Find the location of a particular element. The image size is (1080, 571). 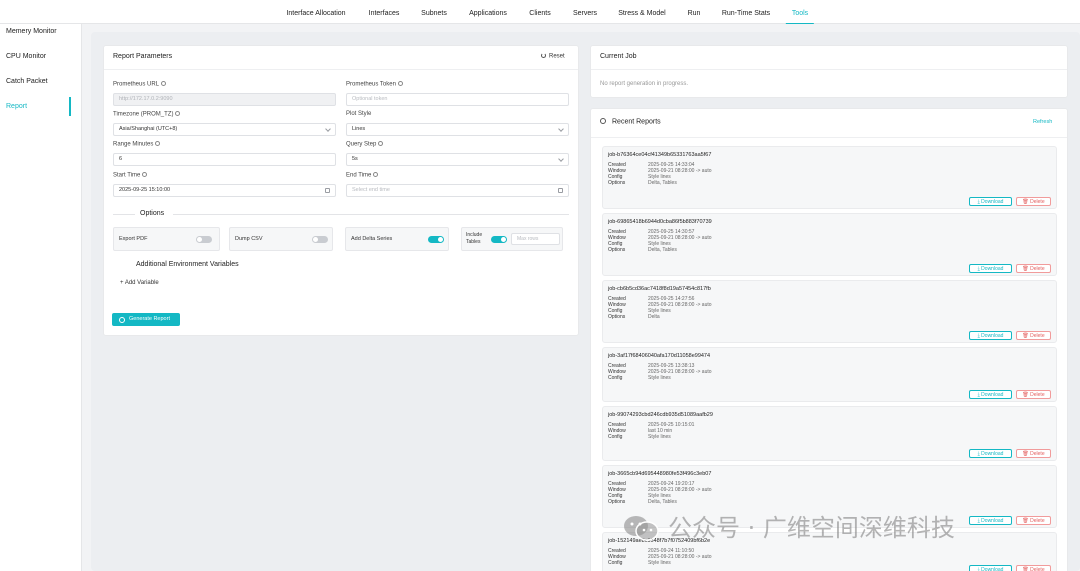

end-time-placeholder: Select end time is located at coordinates (371, 190).